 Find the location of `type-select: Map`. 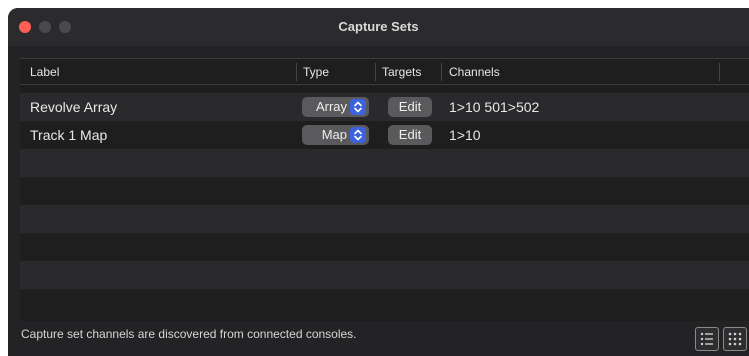

type-select: Map is located at coordinates (335, 135).